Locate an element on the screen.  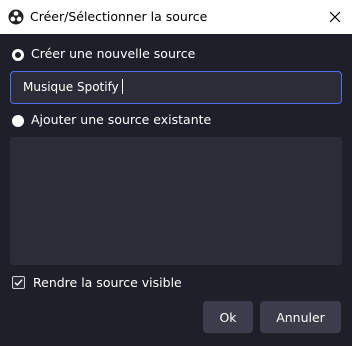
visible-checkbox is located at coordinates (18, 282).